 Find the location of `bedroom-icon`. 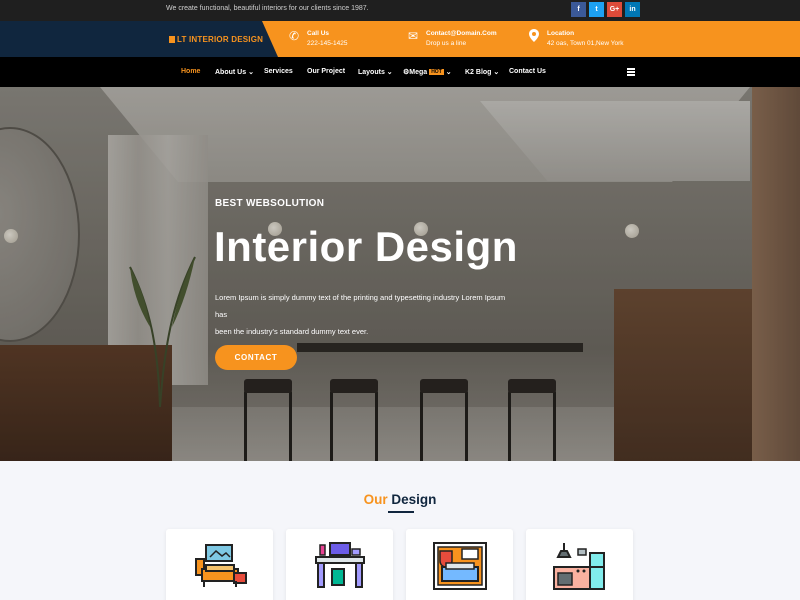

bedroom-icon is located at coordinates (460, 566).